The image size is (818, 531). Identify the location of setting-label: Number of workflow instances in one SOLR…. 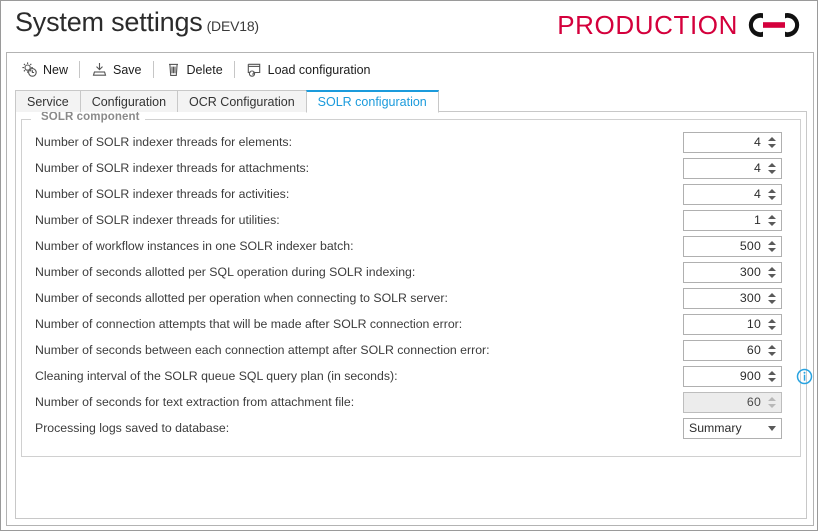
(194, 246).